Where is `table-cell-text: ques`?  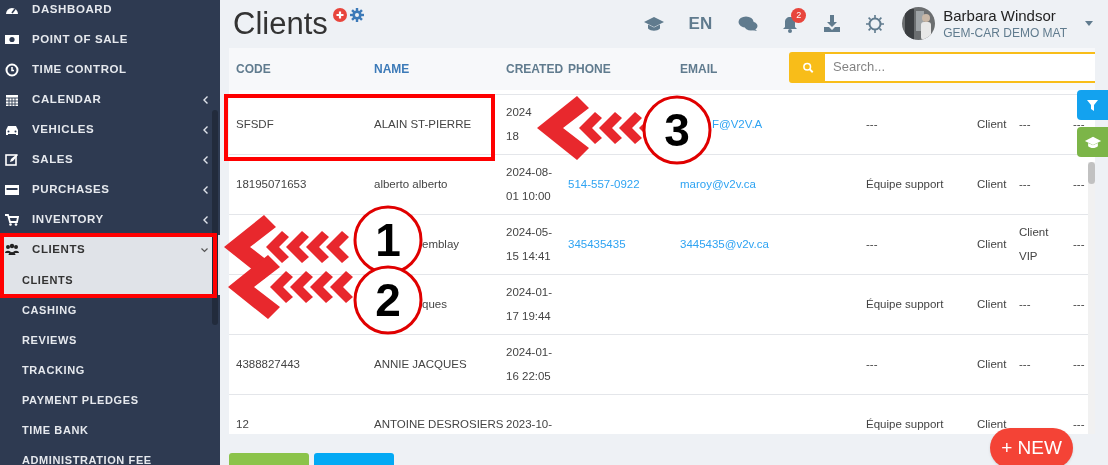
table-cell-text: ques is located at coordinates (434, 305).